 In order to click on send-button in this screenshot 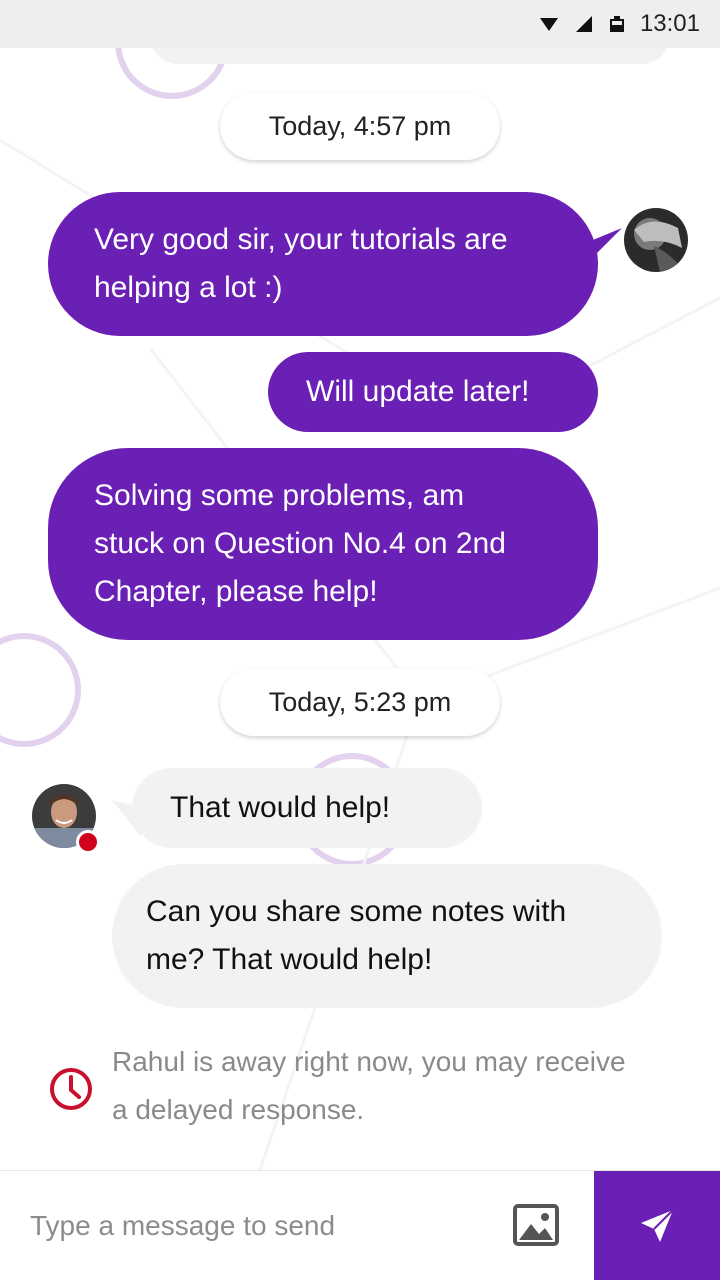, I will do `click(657, 1225)`.